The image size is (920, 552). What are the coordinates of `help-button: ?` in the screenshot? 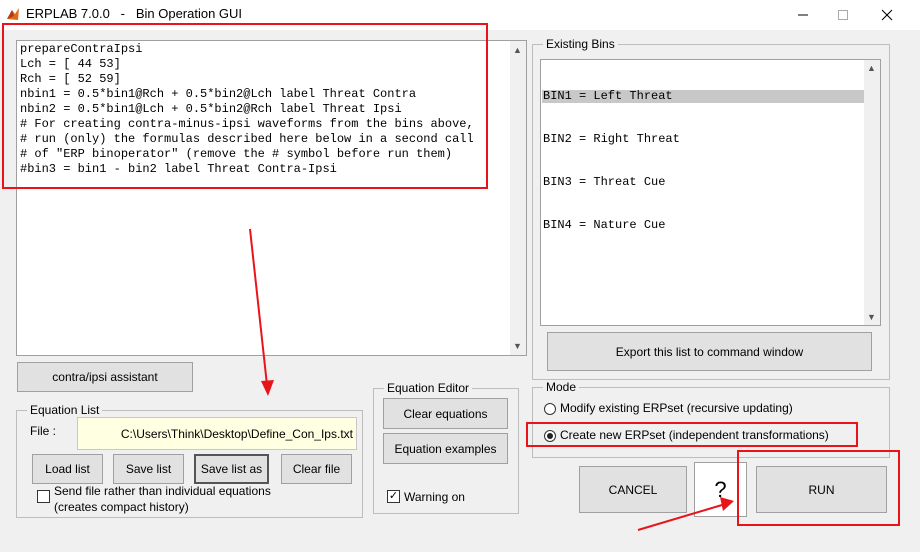 It's located at (720, 489).